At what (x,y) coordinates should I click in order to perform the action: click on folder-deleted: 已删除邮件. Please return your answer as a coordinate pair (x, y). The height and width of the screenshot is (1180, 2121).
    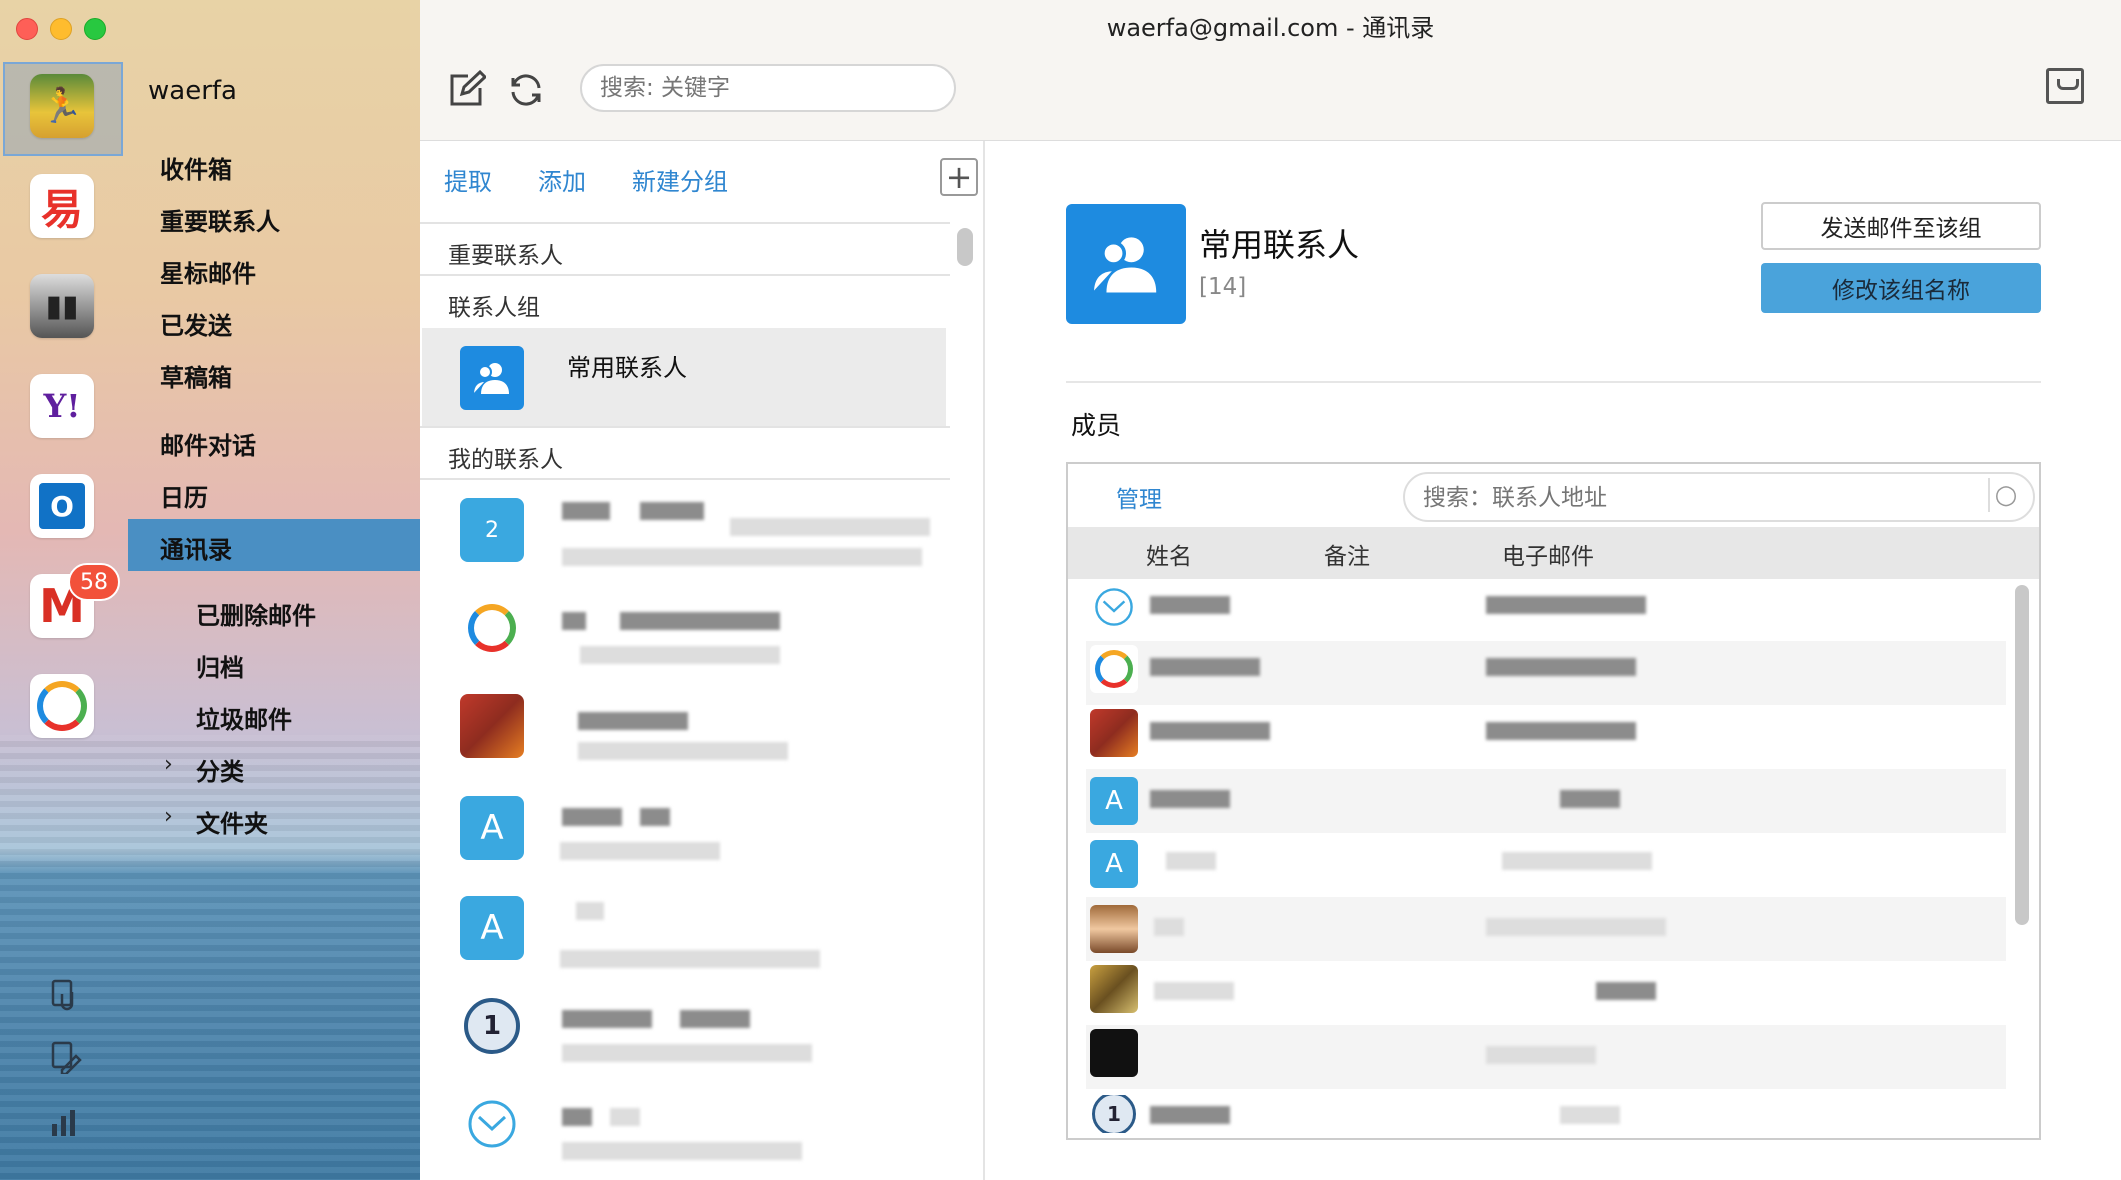
    Looking at the image, I should click on (256, 613).